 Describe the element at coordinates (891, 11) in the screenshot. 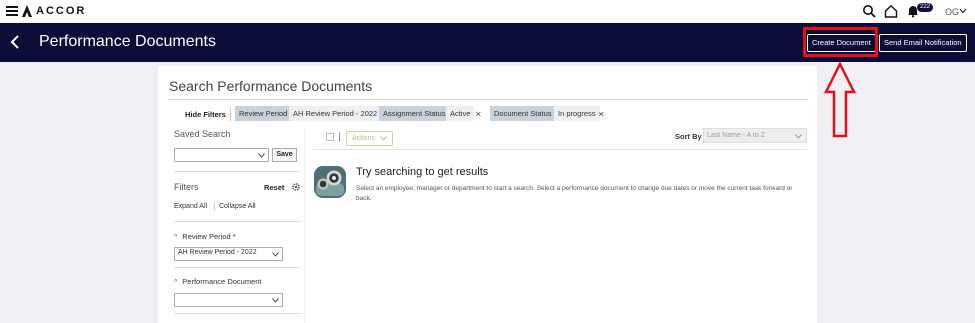

I see `home-icon` at that location.